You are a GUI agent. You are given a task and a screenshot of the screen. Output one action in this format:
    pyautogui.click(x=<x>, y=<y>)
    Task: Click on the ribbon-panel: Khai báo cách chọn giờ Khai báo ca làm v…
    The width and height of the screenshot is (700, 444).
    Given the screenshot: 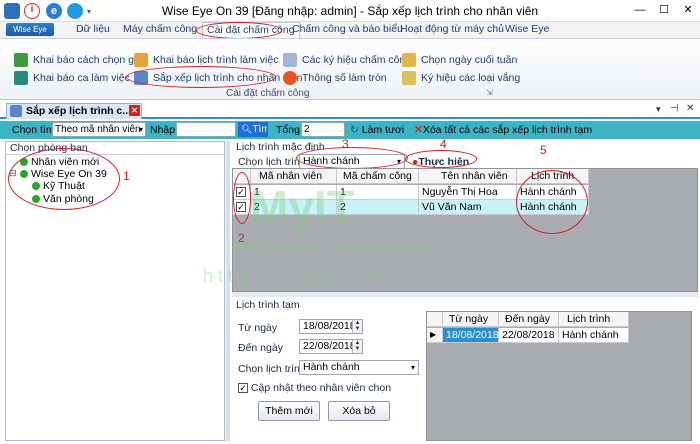 What is the action you would take?
    pyautogui.click(x=350, y=69)
    